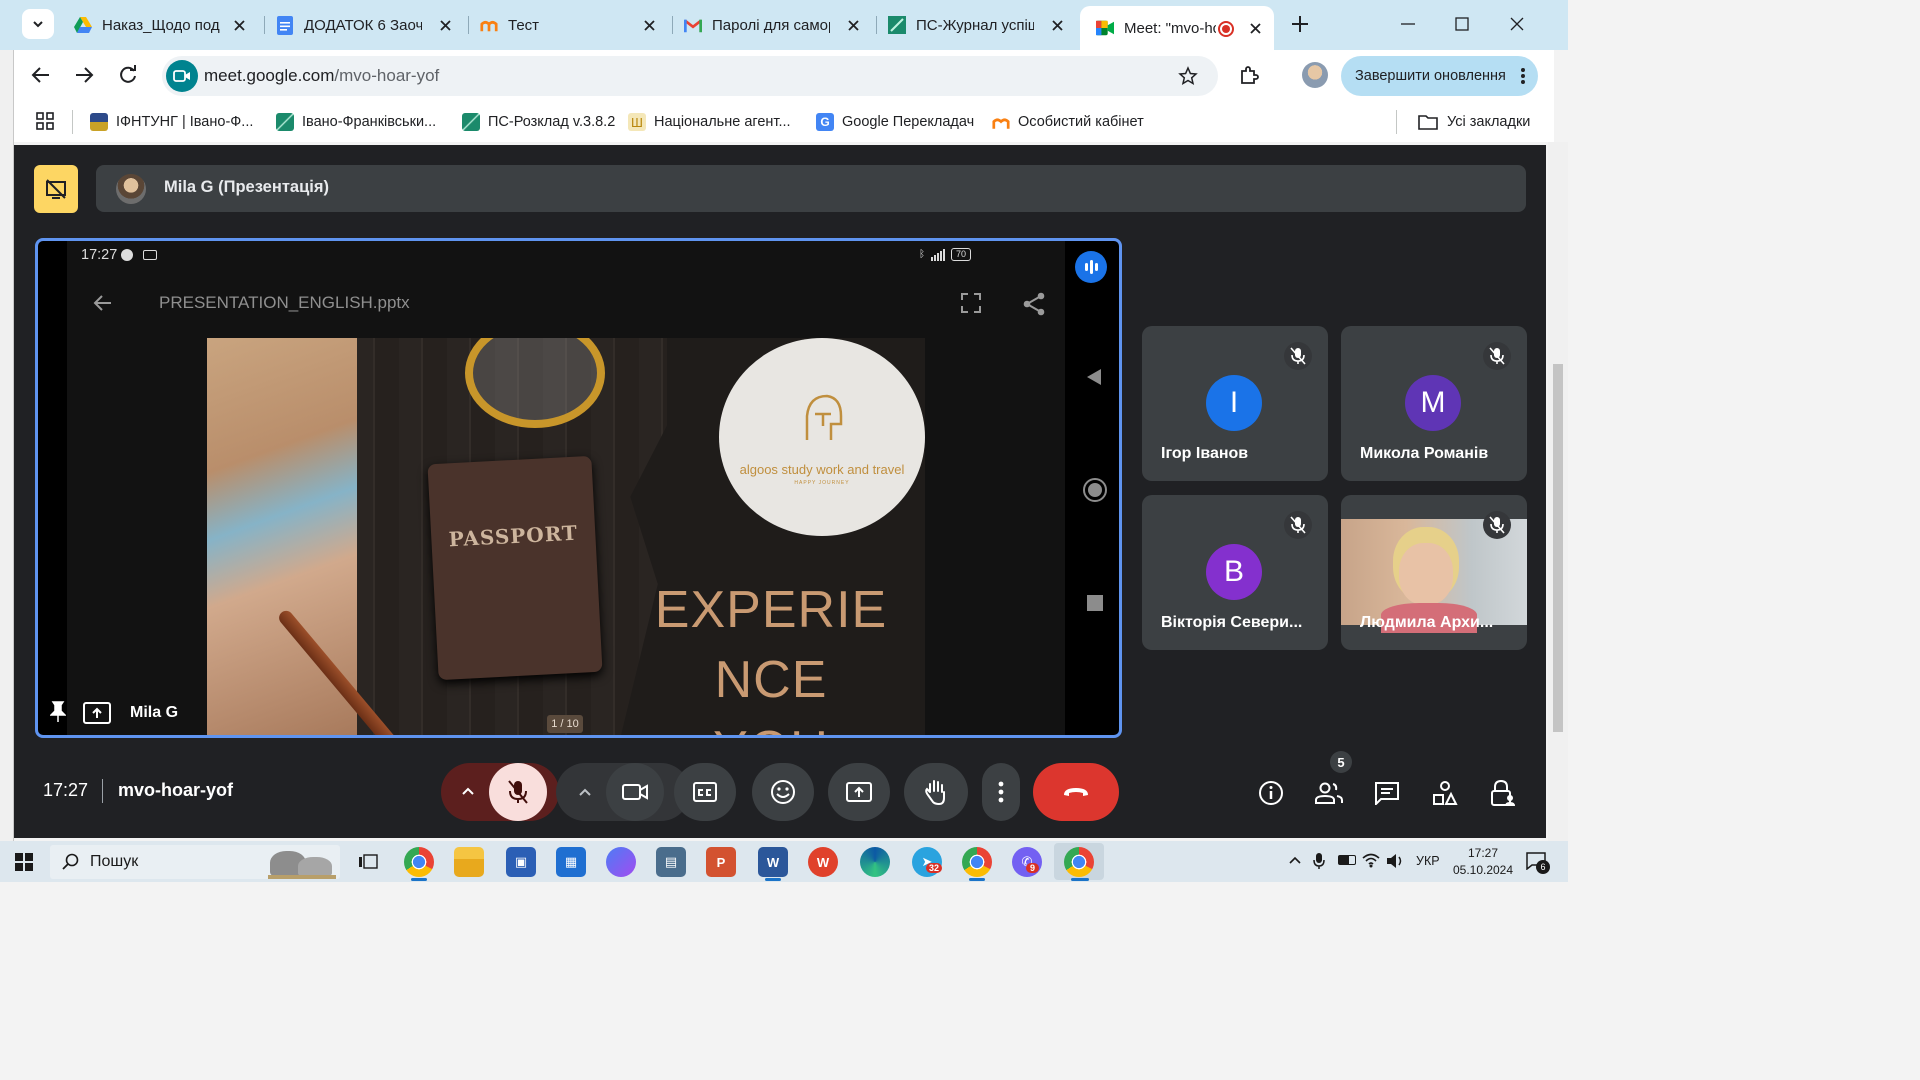 This screenshot has height=1080, width=1920. I want to click on extensions-icon, so click(1249, 75).